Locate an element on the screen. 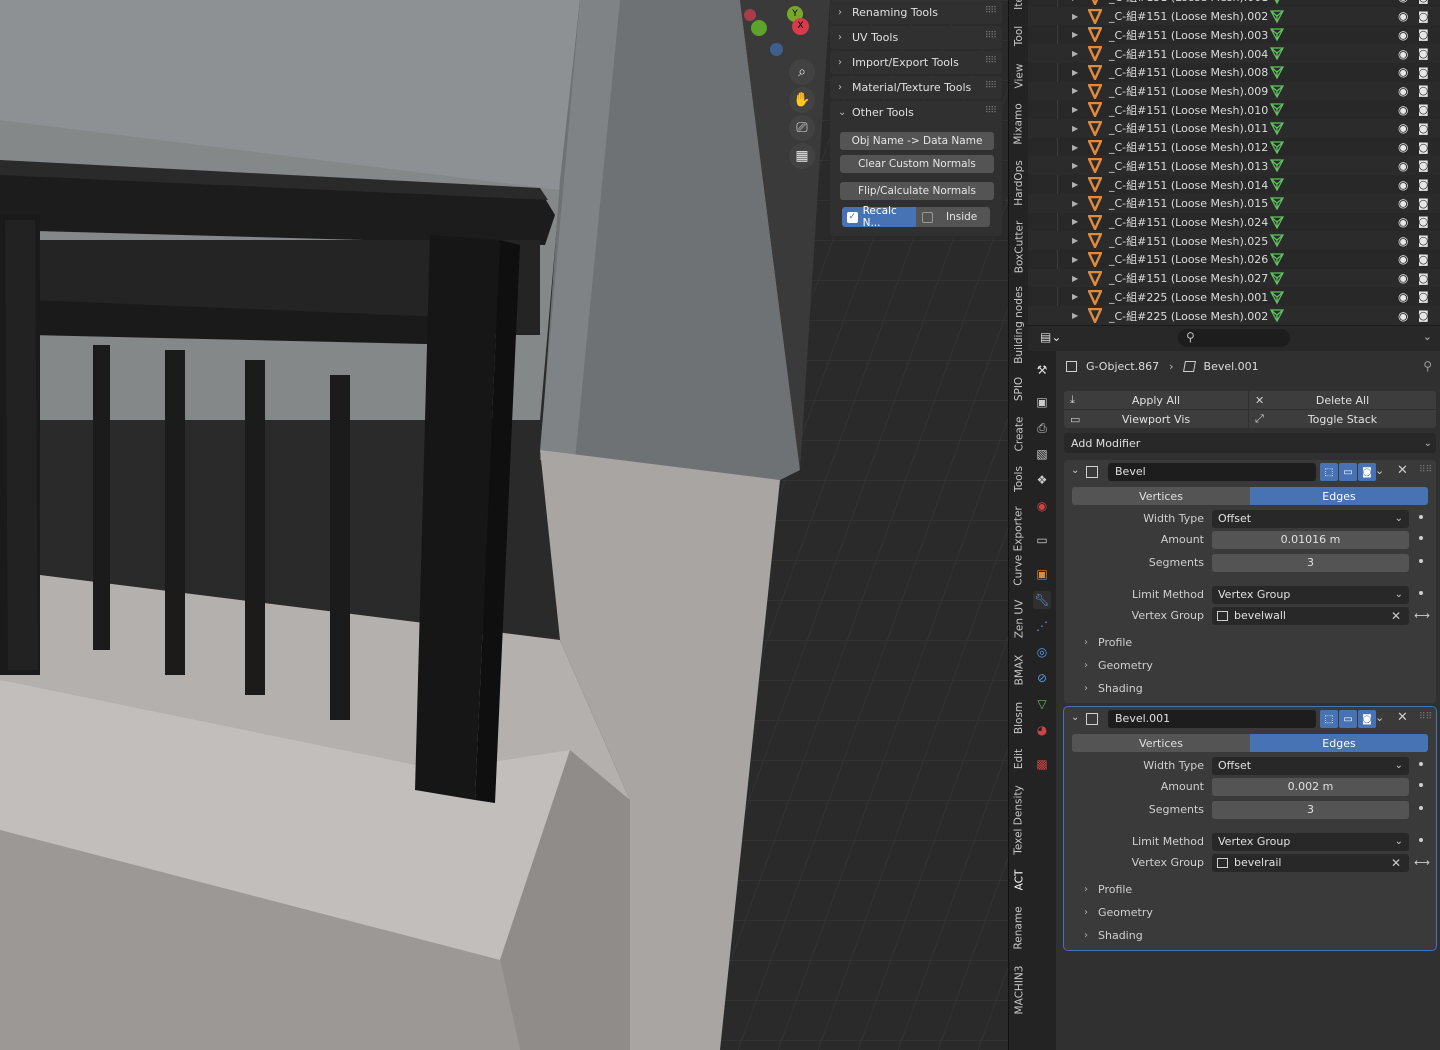  pan-hand-icon: ✋ is located at coordinates (802, 100).